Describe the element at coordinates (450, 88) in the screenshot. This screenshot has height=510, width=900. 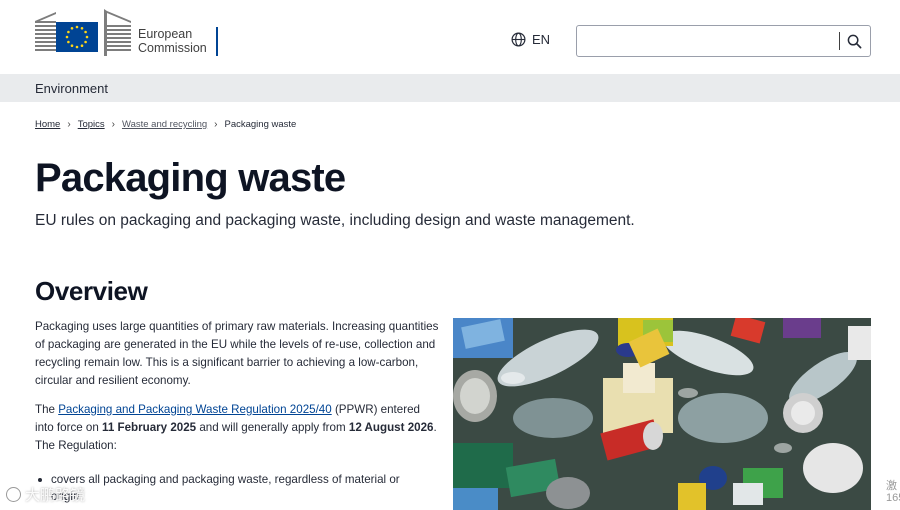
I see `site-name-bar: Environment` at that location.